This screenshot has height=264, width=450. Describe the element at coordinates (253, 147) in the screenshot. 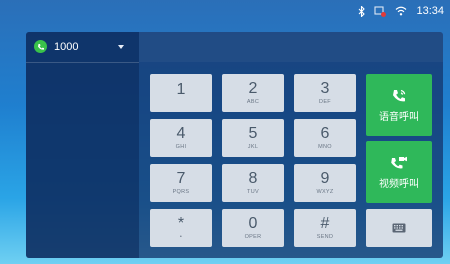

I see `key-letters: JKL` at that location.